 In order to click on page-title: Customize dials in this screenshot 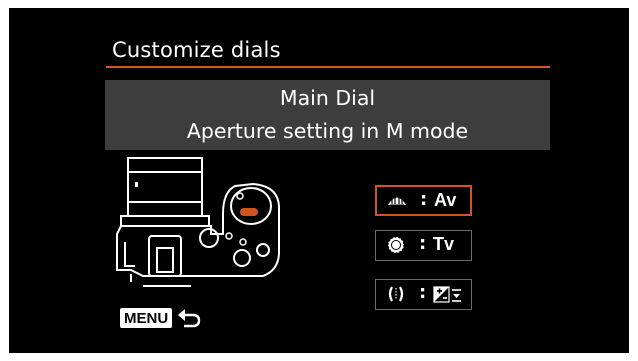, I will do `click(196, 50)`.